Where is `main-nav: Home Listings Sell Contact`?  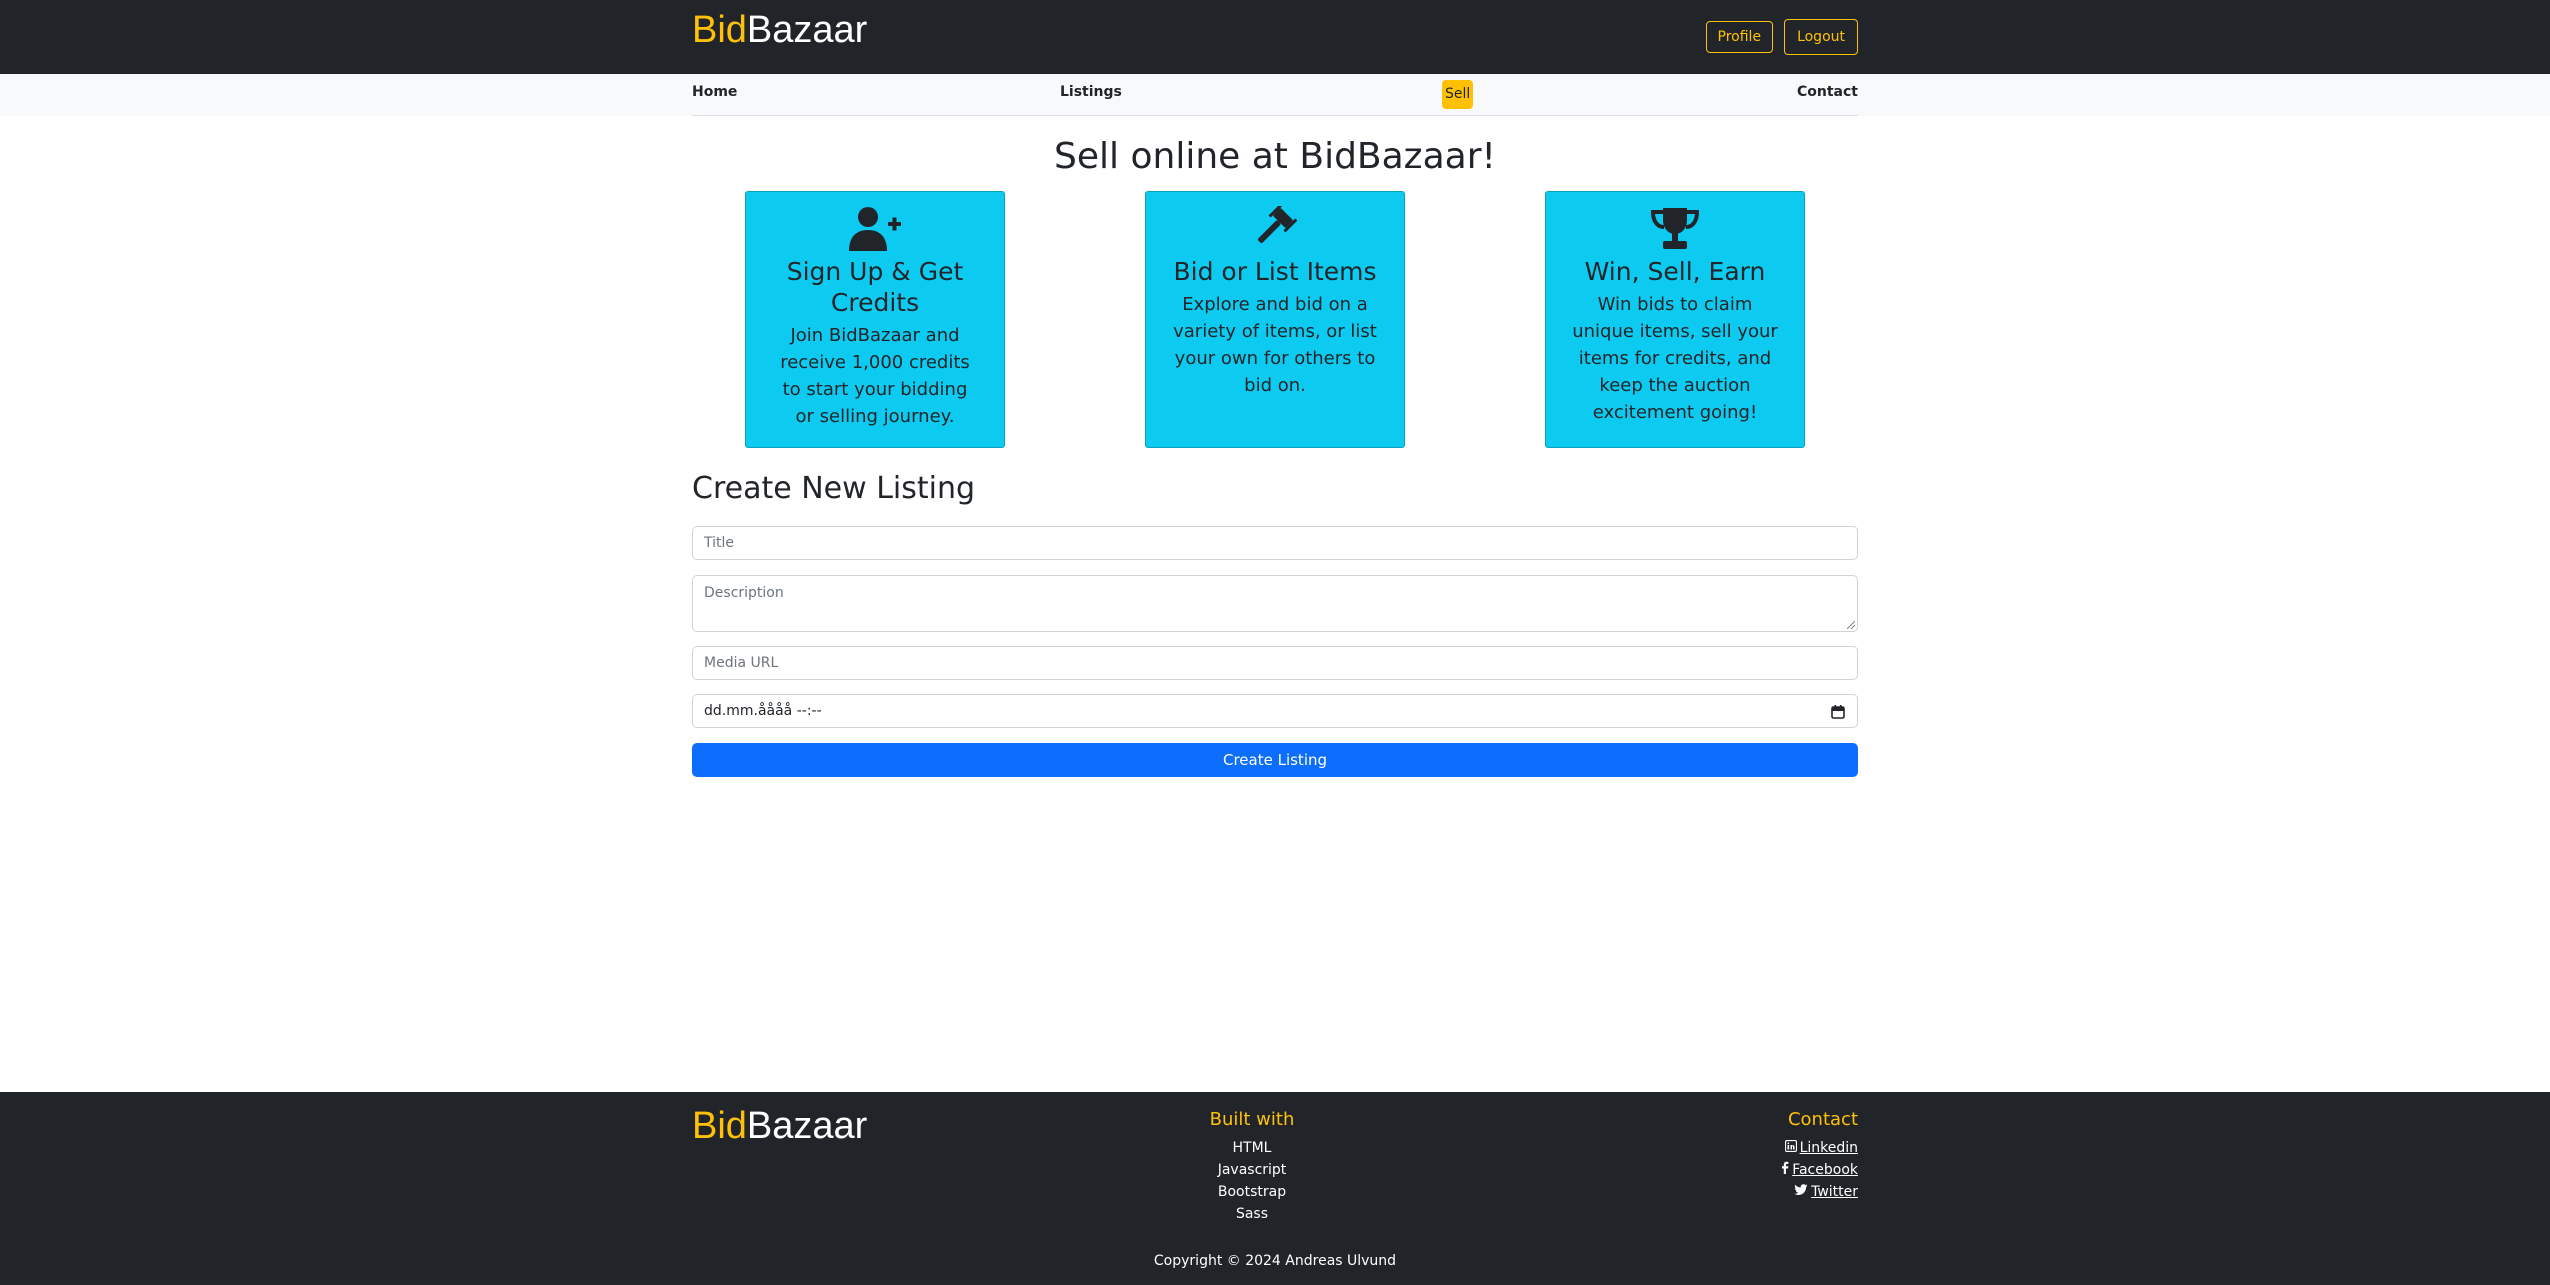
main-nav: Home Listings Sell Contact is located at coordinates (1275, 95).